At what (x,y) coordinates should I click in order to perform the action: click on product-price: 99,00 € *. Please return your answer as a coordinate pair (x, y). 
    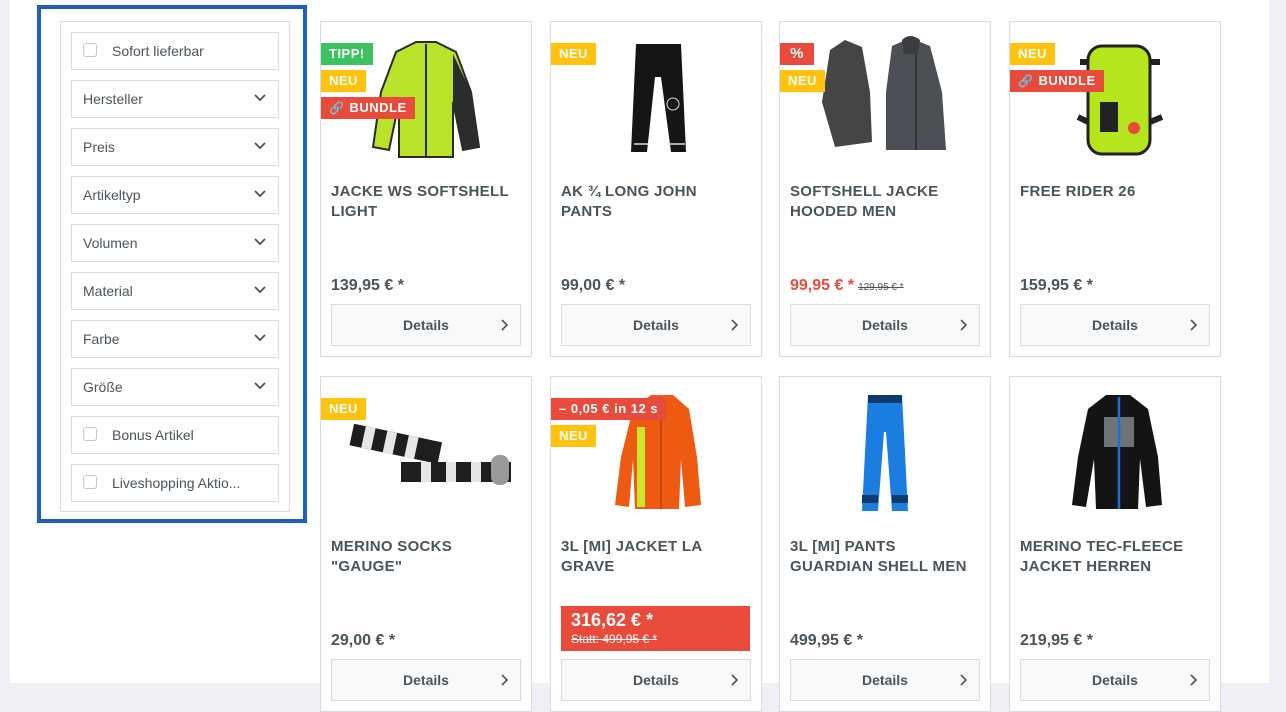
    Looking at the image, I should click on (593, 285).